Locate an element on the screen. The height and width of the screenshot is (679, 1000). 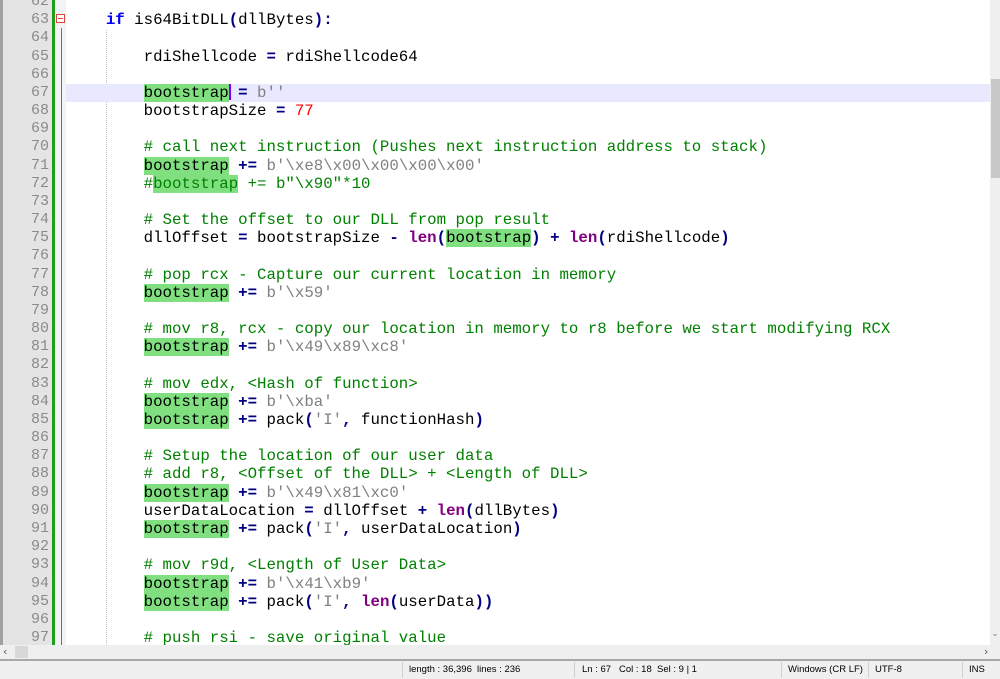
code-line: 72 #bootstrap += b"\x90"*10 is located at coordinates (495, 183).